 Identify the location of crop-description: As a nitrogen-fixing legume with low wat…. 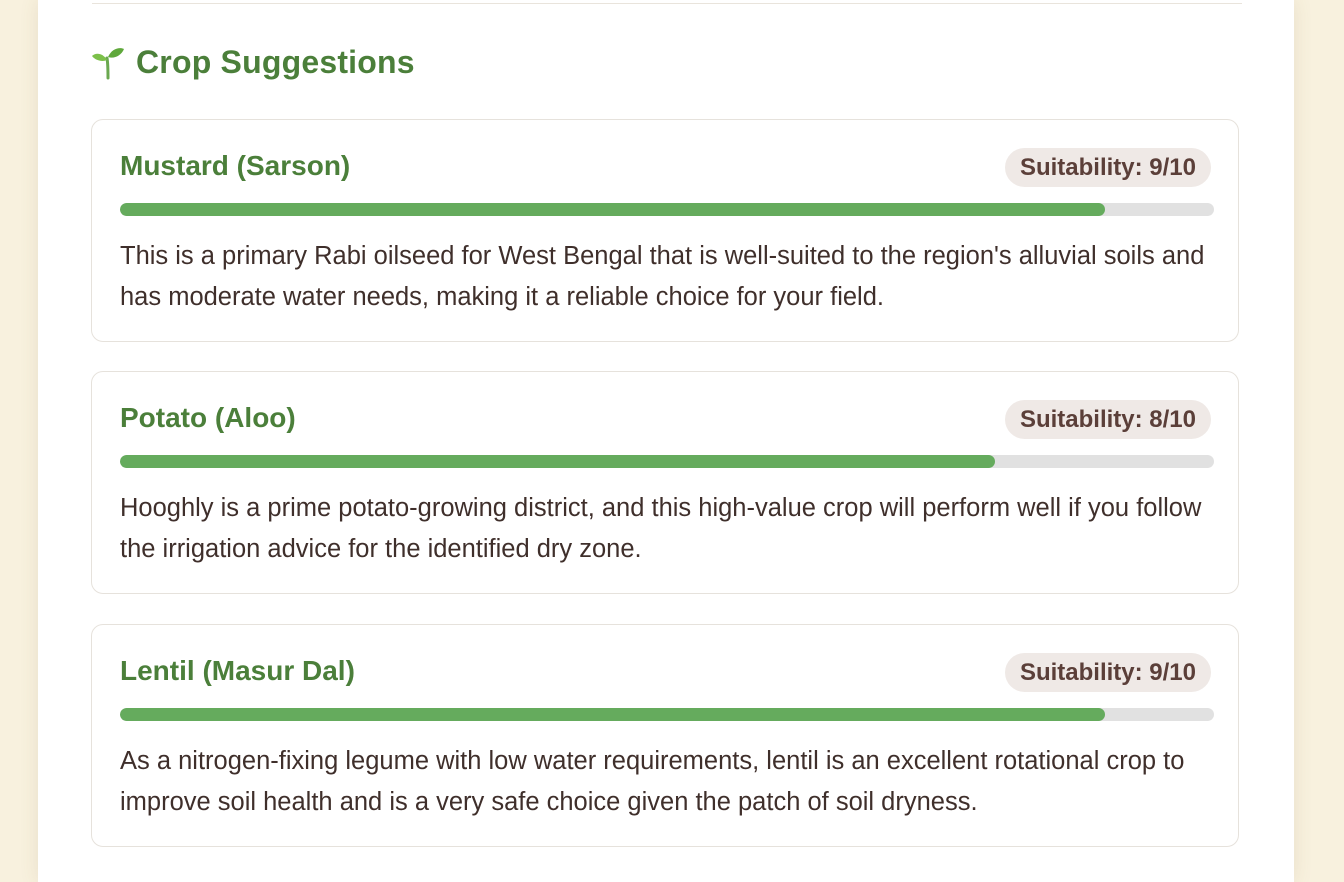
(652, 781).